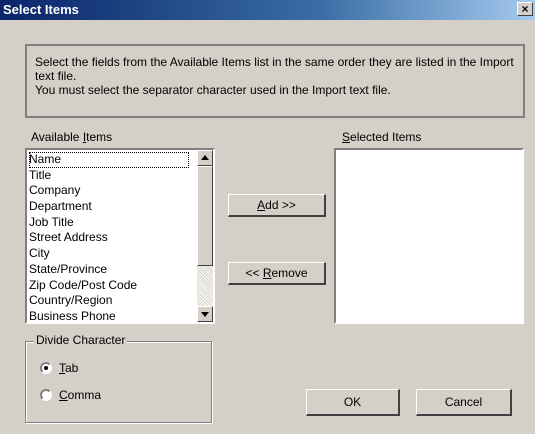  Describe the element at coordinates (277, 273) in the screenshot. I see `remove-button: << Remove` at that location.